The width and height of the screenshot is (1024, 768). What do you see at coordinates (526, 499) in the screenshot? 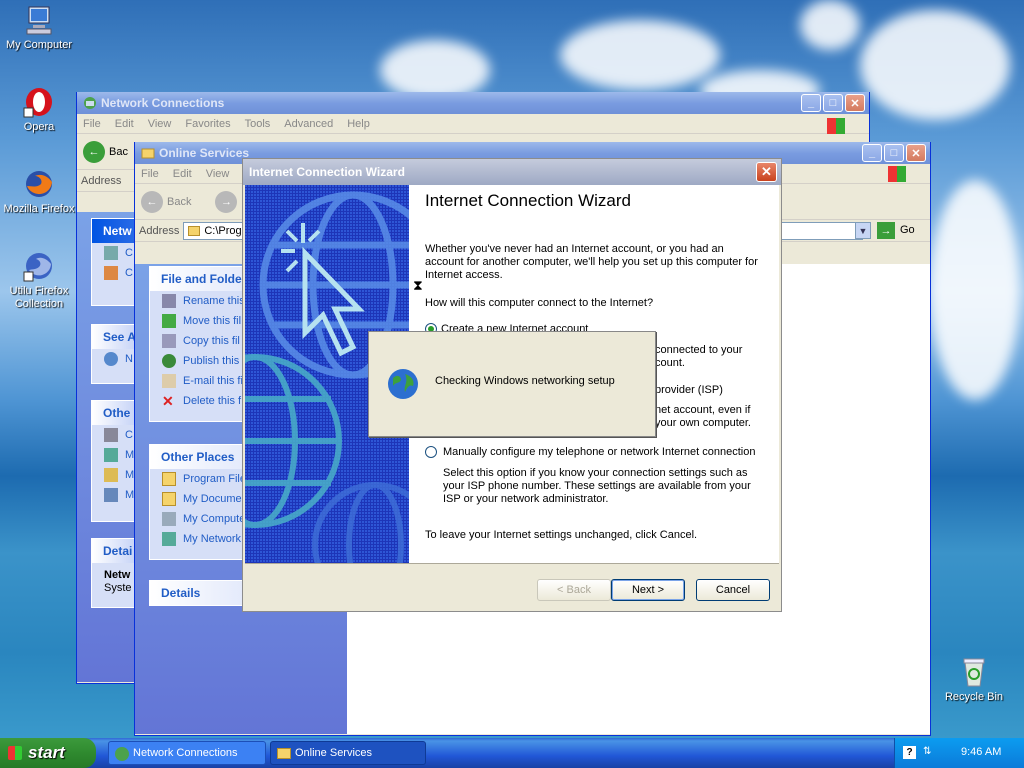
I see `option-desc: ISP or your network administrator.` at bounding box center [526, 499].